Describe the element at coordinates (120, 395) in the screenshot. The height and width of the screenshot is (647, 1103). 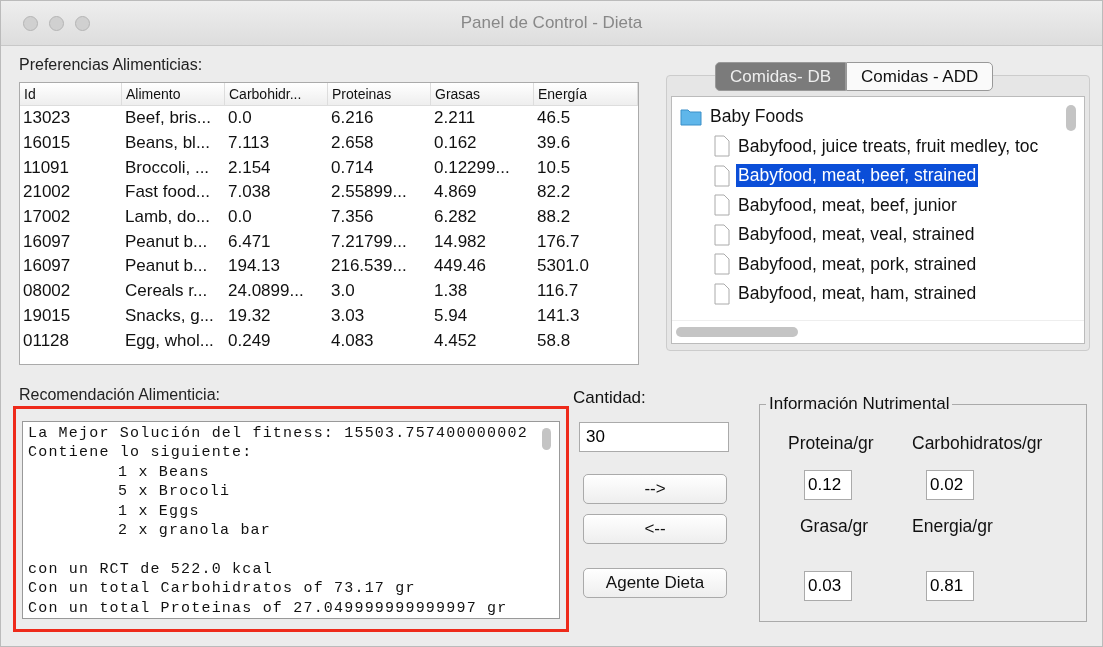
I see `section-label: Recomendación Alimenticia:` at that location.